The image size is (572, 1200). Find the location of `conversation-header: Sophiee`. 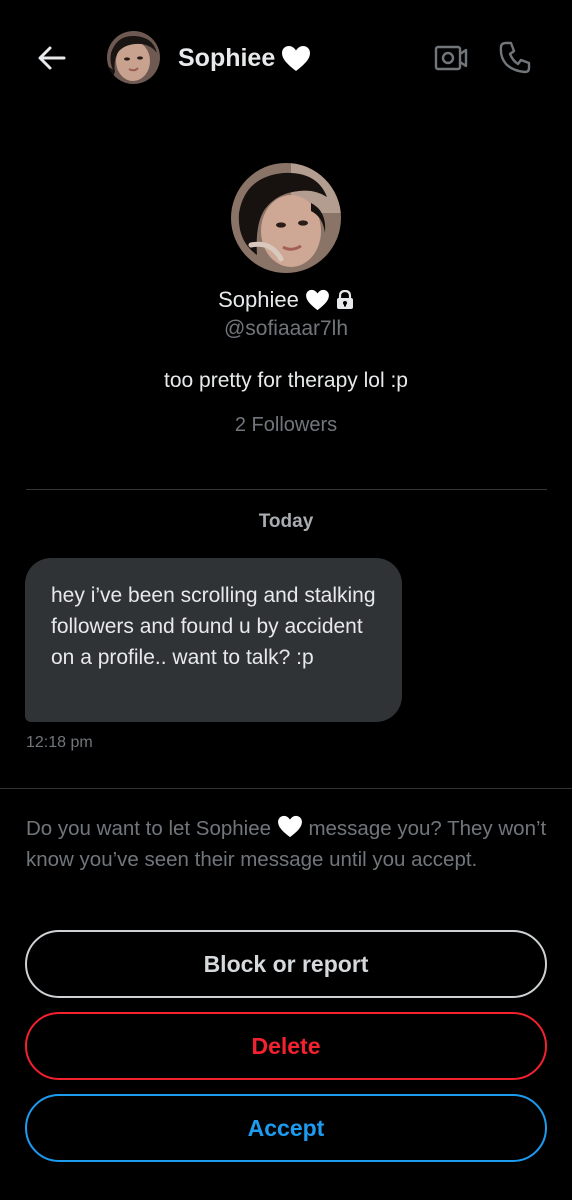

conversation-header: Sophiee is located at coordinates (286, 58).